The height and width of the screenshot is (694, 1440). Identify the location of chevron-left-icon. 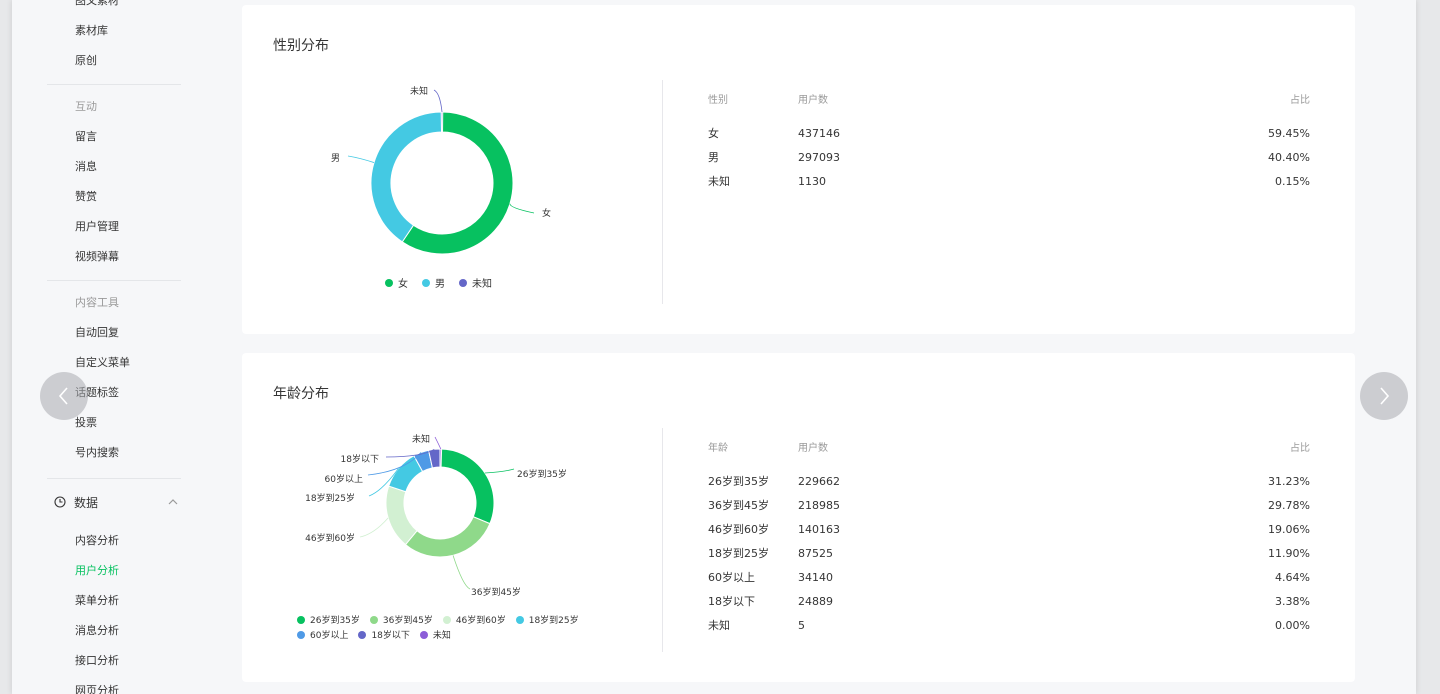
(63, 396).